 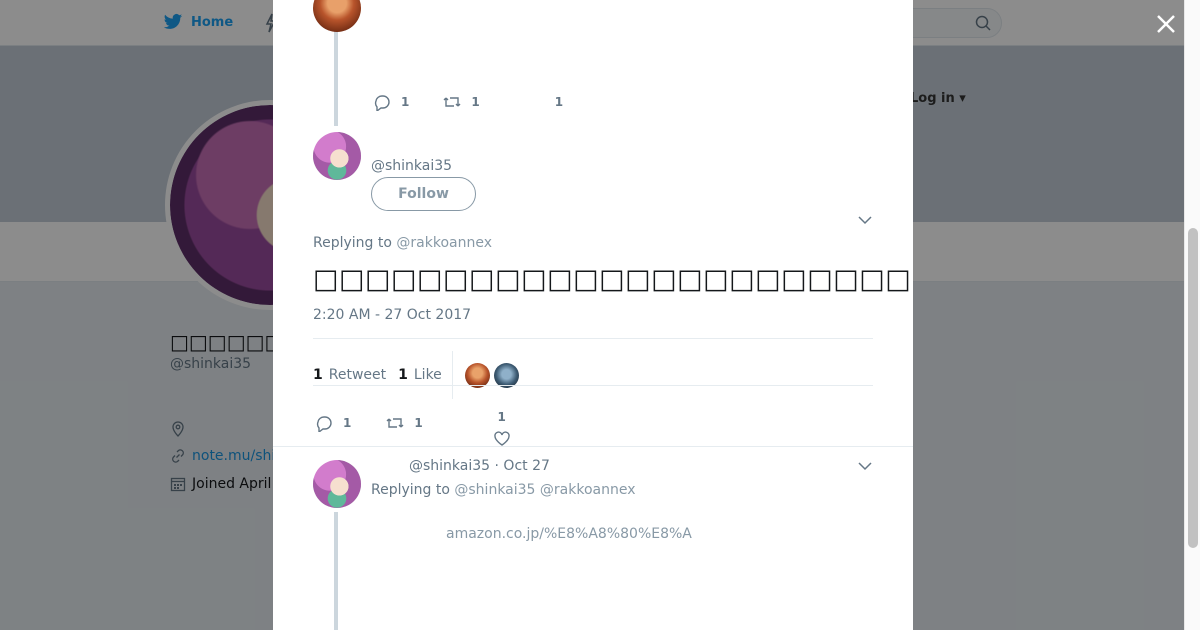 I want to click on mention-link: @shinkai35 @rakkoannex, so click(x=544, y=490).